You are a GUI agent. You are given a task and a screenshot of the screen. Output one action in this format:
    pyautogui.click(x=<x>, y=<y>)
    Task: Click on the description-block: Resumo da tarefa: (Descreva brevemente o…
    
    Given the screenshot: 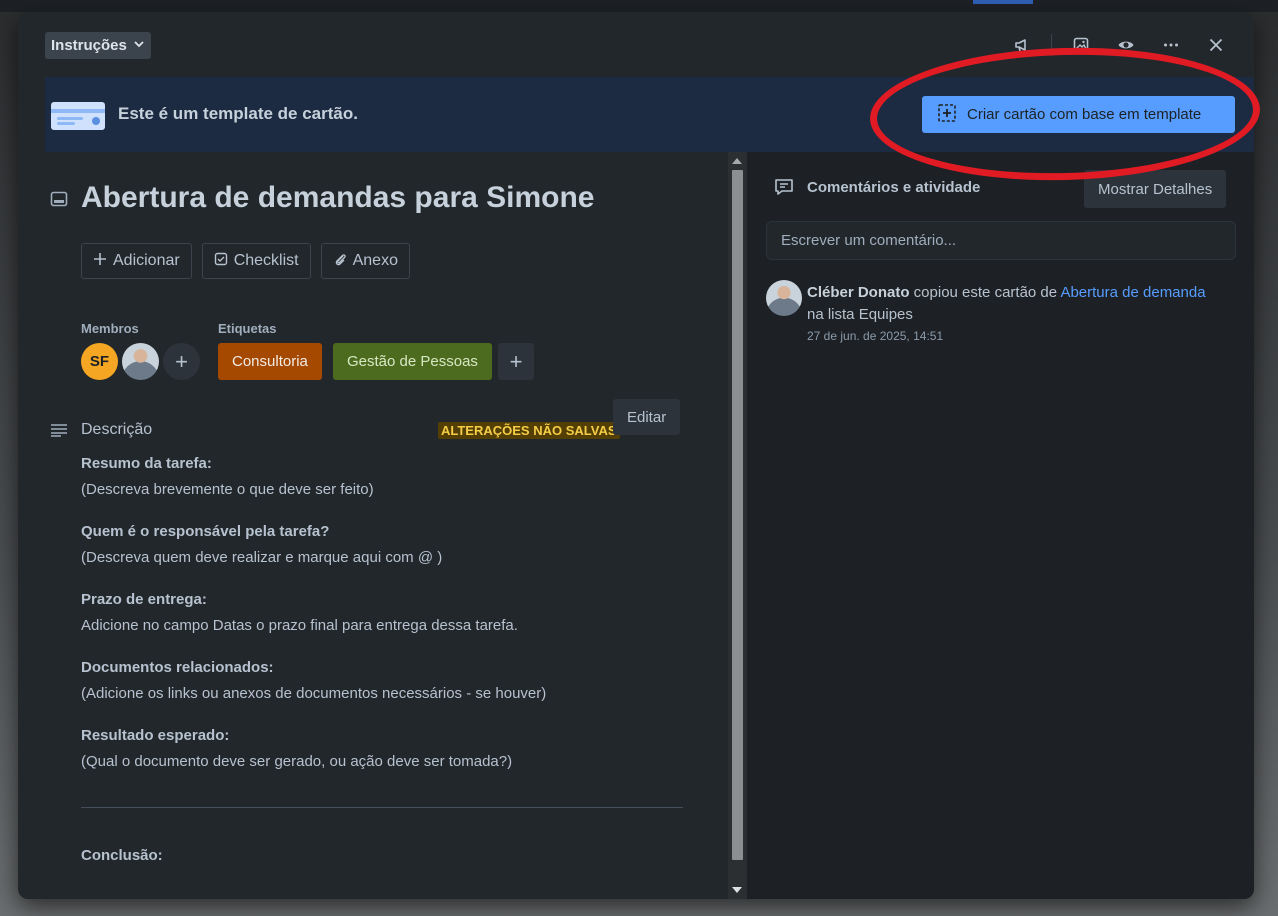 What is the action you would take?
    pyautogui.click(x=383, y=478)
    